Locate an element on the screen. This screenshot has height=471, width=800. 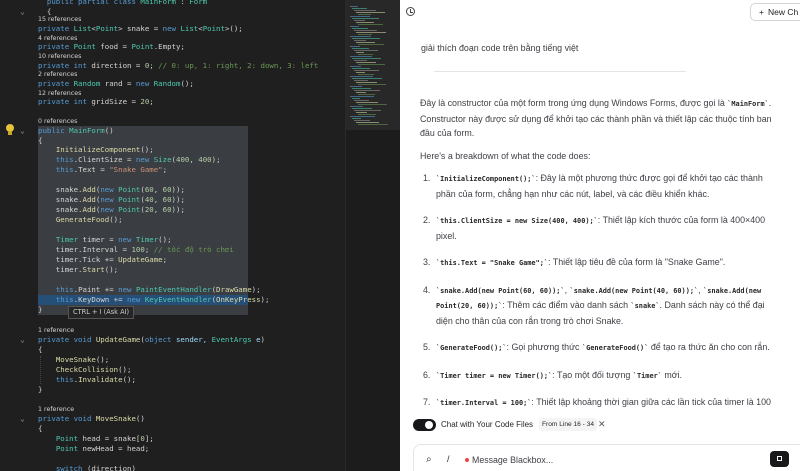
history-clock-icon is located at coordinates (411, 12).